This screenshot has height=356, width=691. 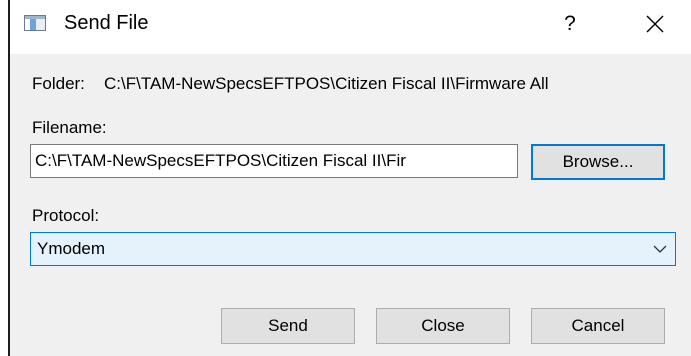 What do you see at coordinates (58, 83) in the screenshot?
I see `folder-label: Folder:` at bounding box center [58, 83].